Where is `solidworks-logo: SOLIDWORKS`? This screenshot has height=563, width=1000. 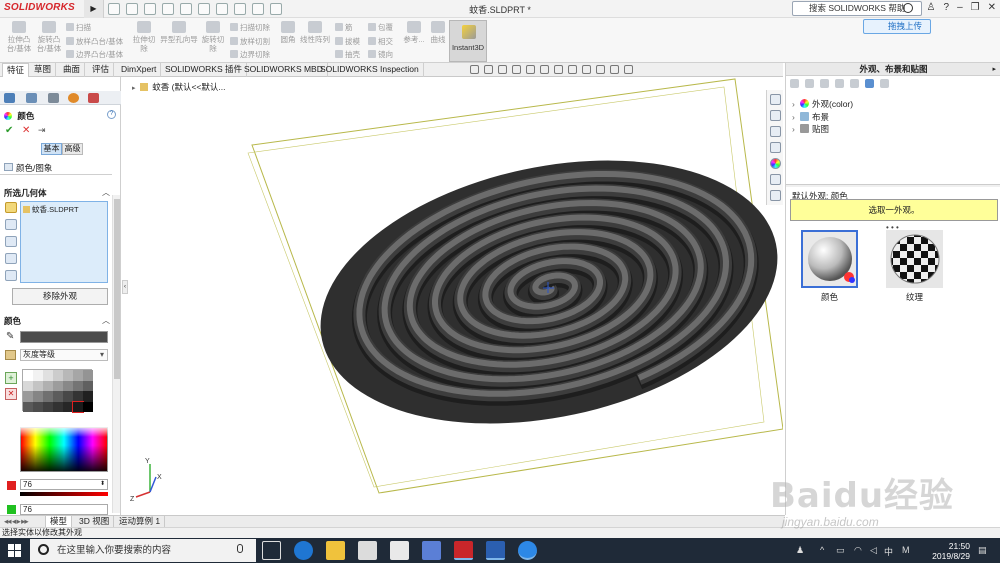 solidworks-logo: SOLIDWORKS is located at coordinates (39, 7).